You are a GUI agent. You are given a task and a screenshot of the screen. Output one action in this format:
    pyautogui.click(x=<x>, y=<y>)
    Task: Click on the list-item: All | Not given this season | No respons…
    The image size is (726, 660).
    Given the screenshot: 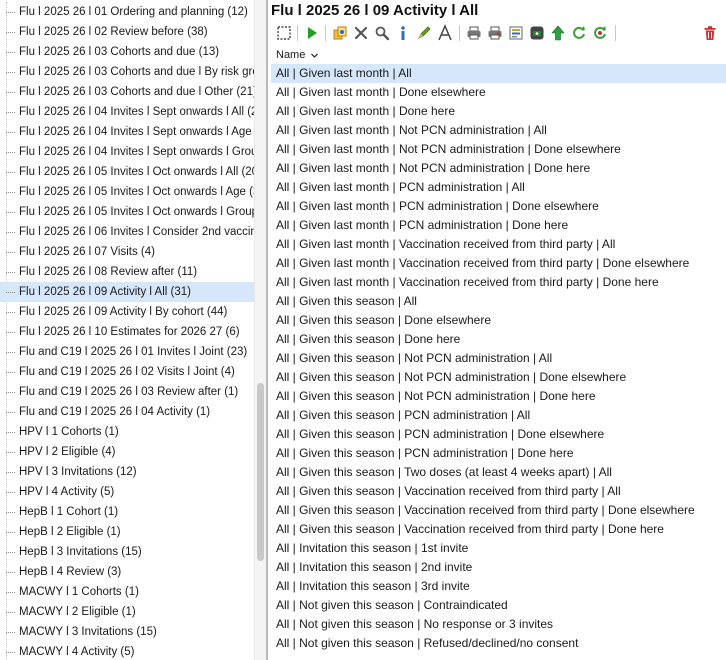 What is the action you would take?
    pyautogui.click(x=498, y=624)
    